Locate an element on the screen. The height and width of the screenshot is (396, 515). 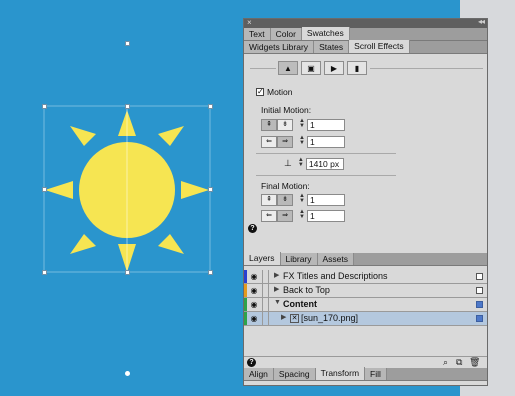
final-vertical-field: 1 is located at coordinates (326, 199).